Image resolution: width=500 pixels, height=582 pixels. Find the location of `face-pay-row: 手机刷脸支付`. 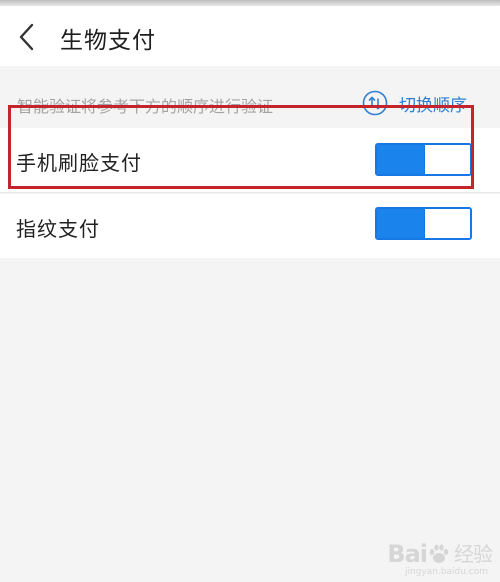

face-pay-row: 手机刷脸支付 is located at coordinates (250, 160).